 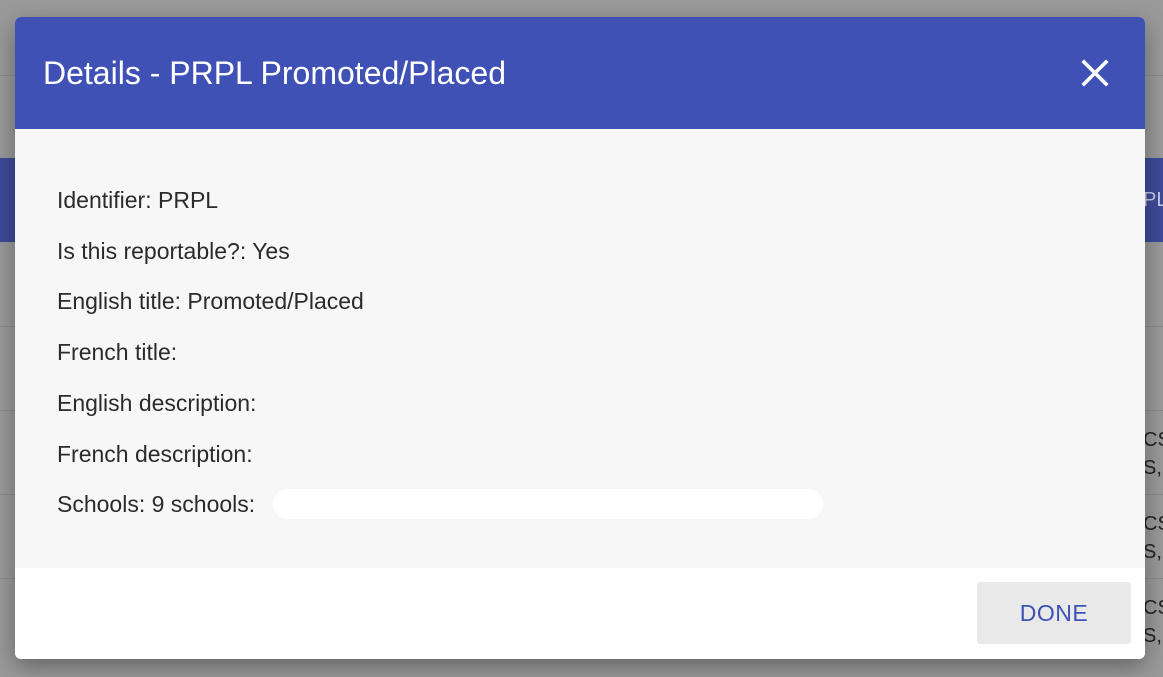 I want to click on field-french-description: French description:, so click(x=155, y=454).